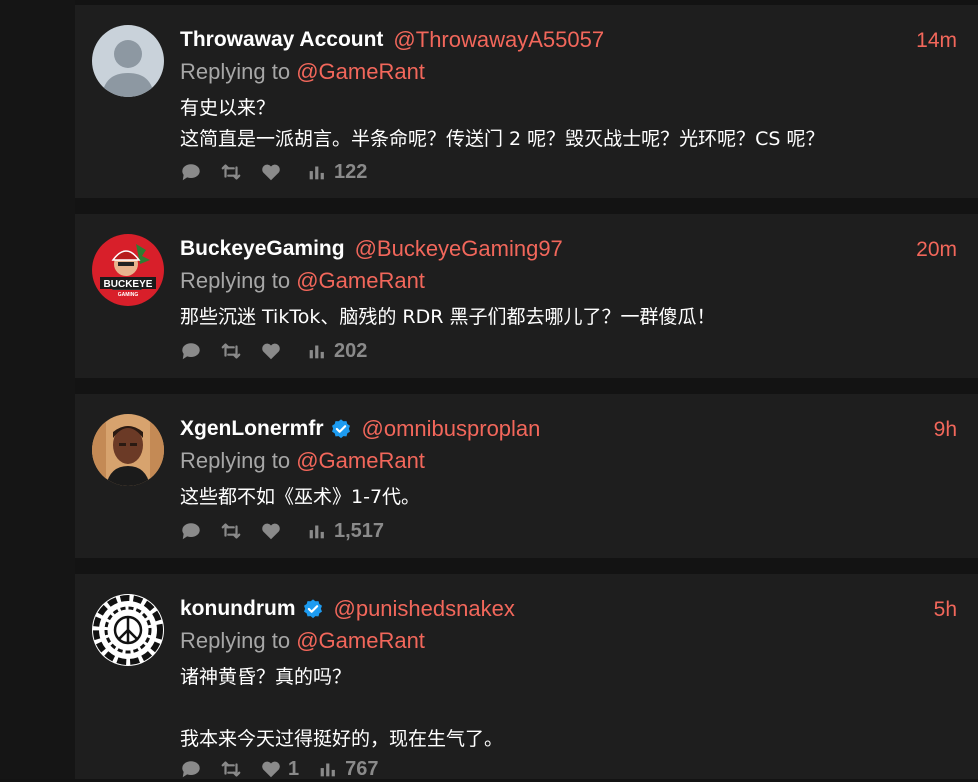 The width and height of the screenshot is (978, 782). What do you see at coordinates (451, 429) in the screenshot?
I see `handle: @omnibusproplan` at bounding box center [451, 429].